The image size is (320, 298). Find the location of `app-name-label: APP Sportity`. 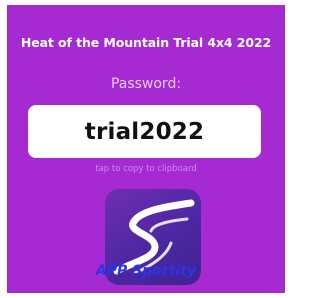

app-name-label: APP Sportity is located at coordinates (146, 271).